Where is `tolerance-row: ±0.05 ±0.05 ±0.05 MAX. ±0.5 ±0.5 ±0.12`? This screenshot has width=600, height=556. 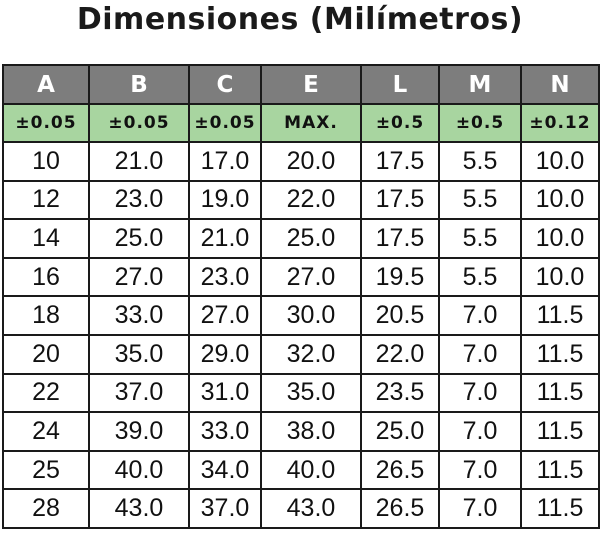 tolerance-row: ±0.05 ±0.05 ±0.05 MAX. ±0.5 ±0.5 ±0.12 is located at coordinates (301, 123).